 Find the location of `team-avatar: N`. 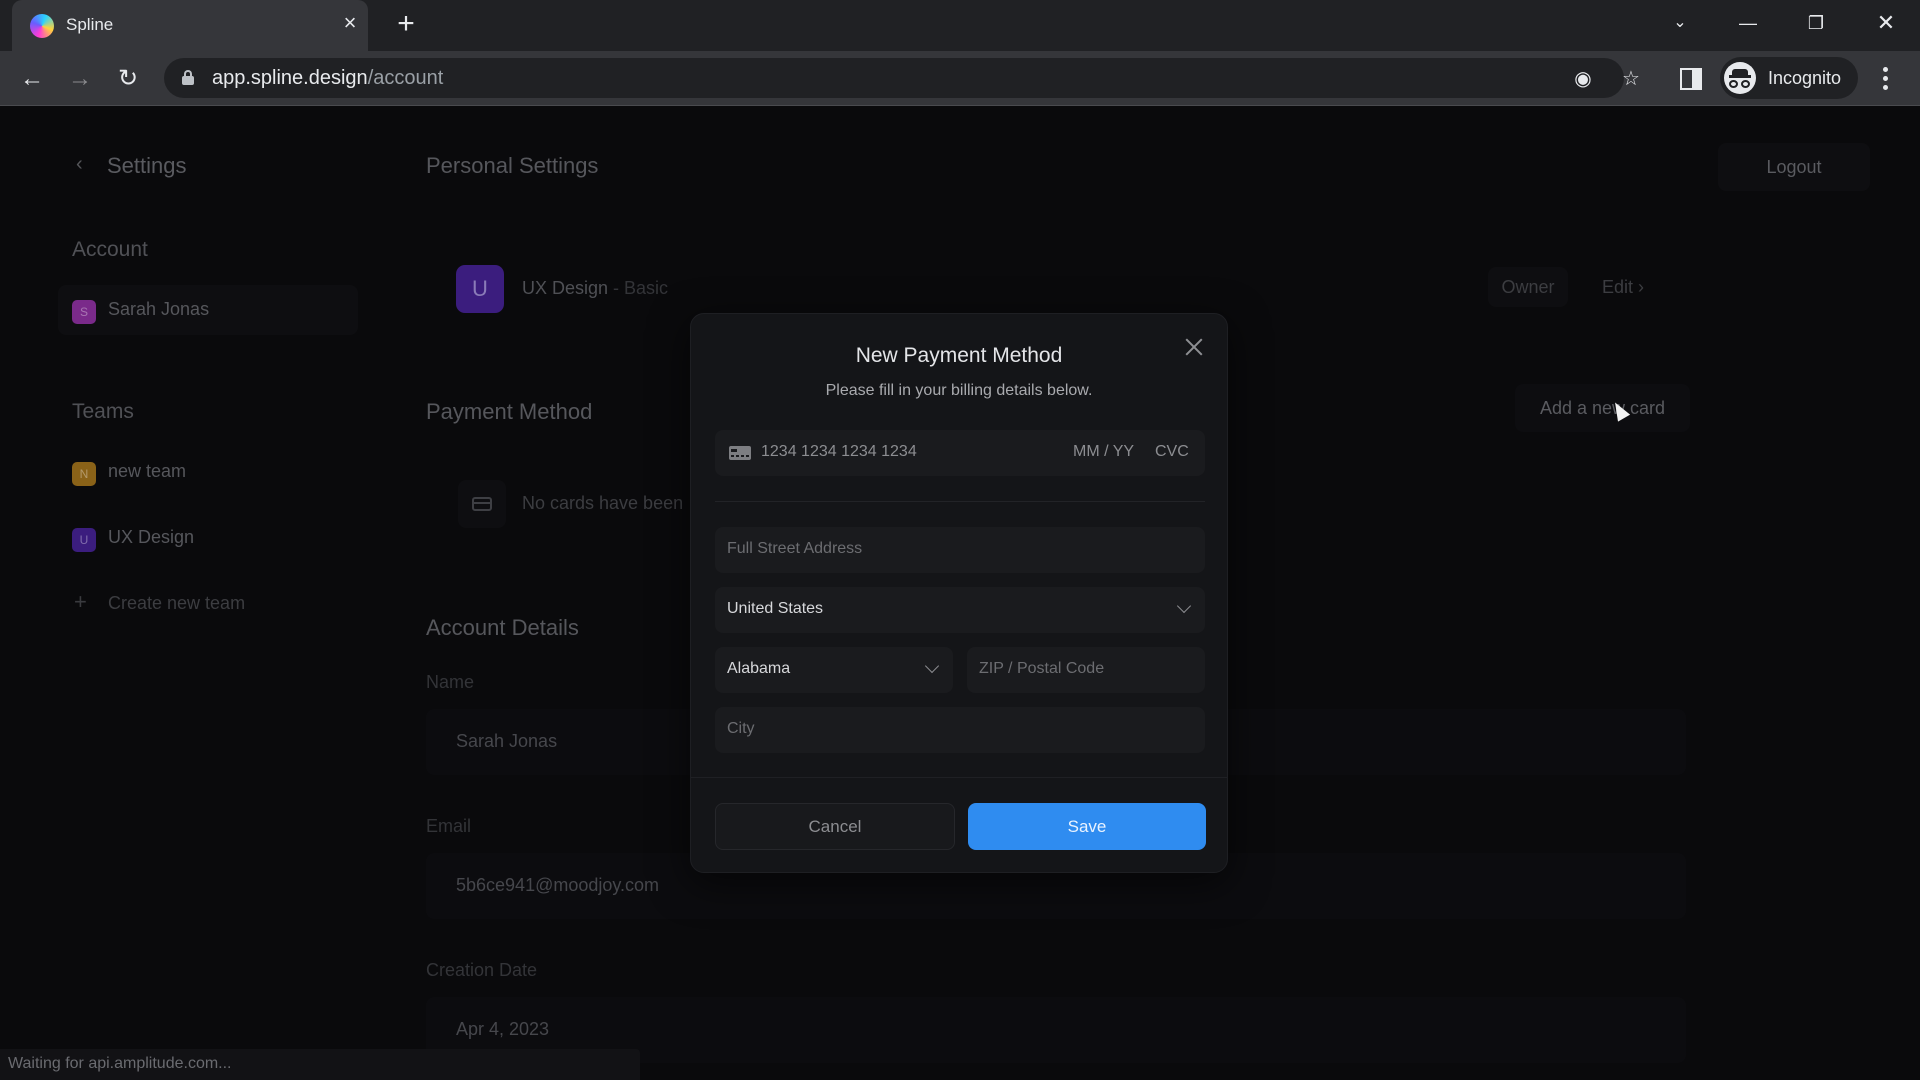

team-avatar: N is located at coordinates (84, 474).